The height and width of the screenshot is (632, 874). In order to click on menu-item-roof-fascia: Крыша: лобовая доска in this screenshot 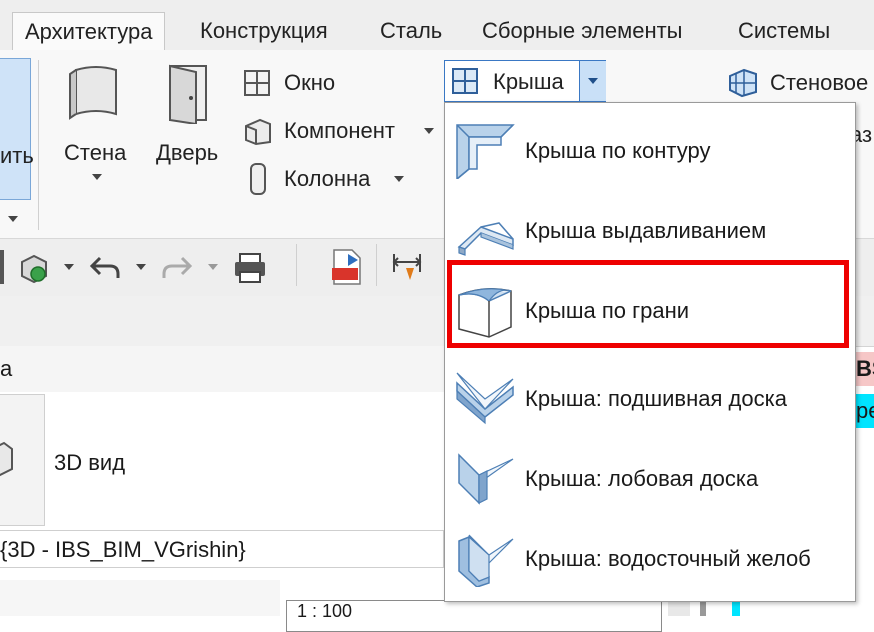, I will do `click(650, 479)`.